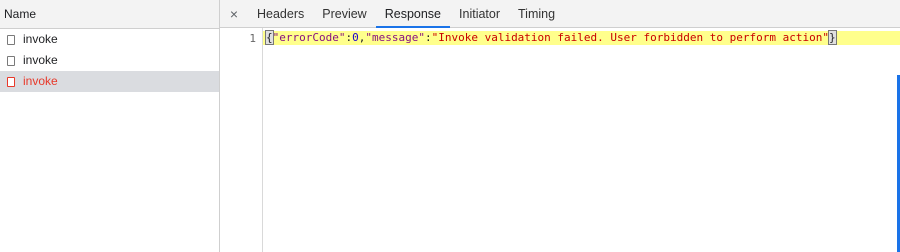 This screenshot has height=252, width=900. What do you see at coordinates (344, 13) in the screenshot?
I see `tab-preview: Preview` at bounding box center [344, 13].